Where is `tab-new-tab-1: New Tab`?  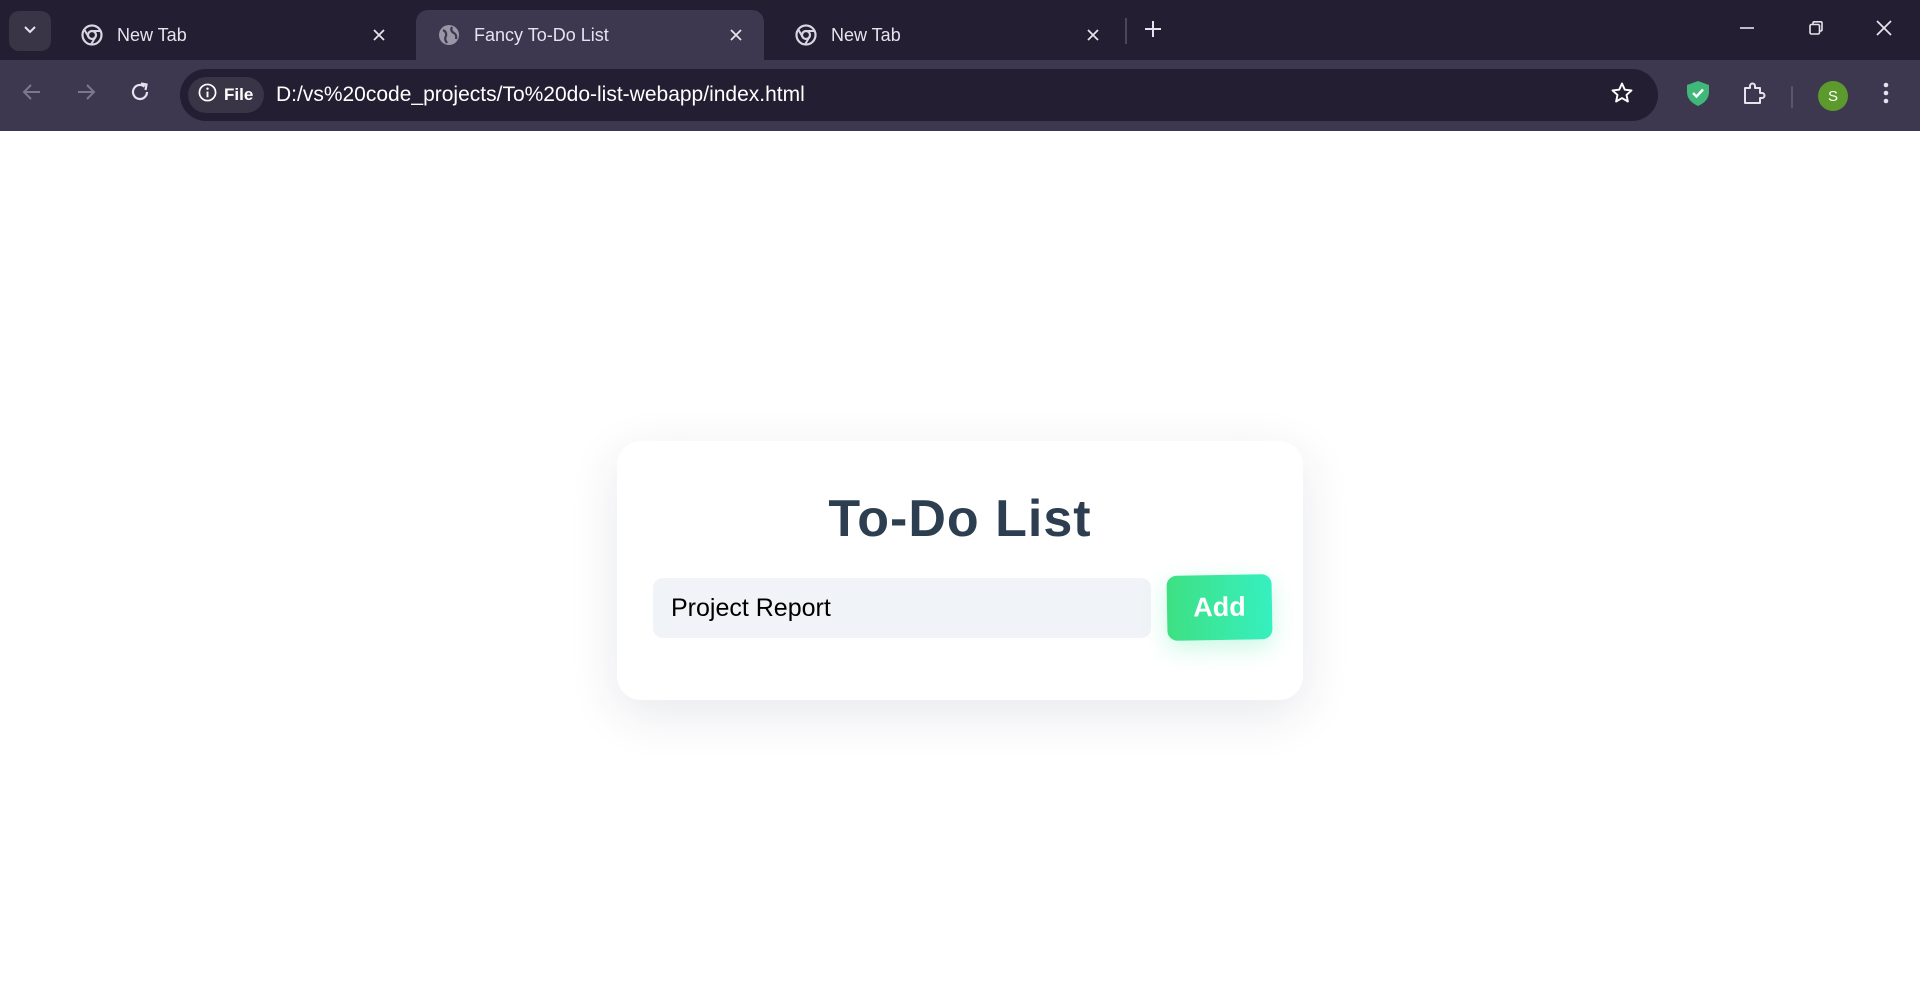
tab-new-tab-1: New Tab is located at coordinates (233, 35).